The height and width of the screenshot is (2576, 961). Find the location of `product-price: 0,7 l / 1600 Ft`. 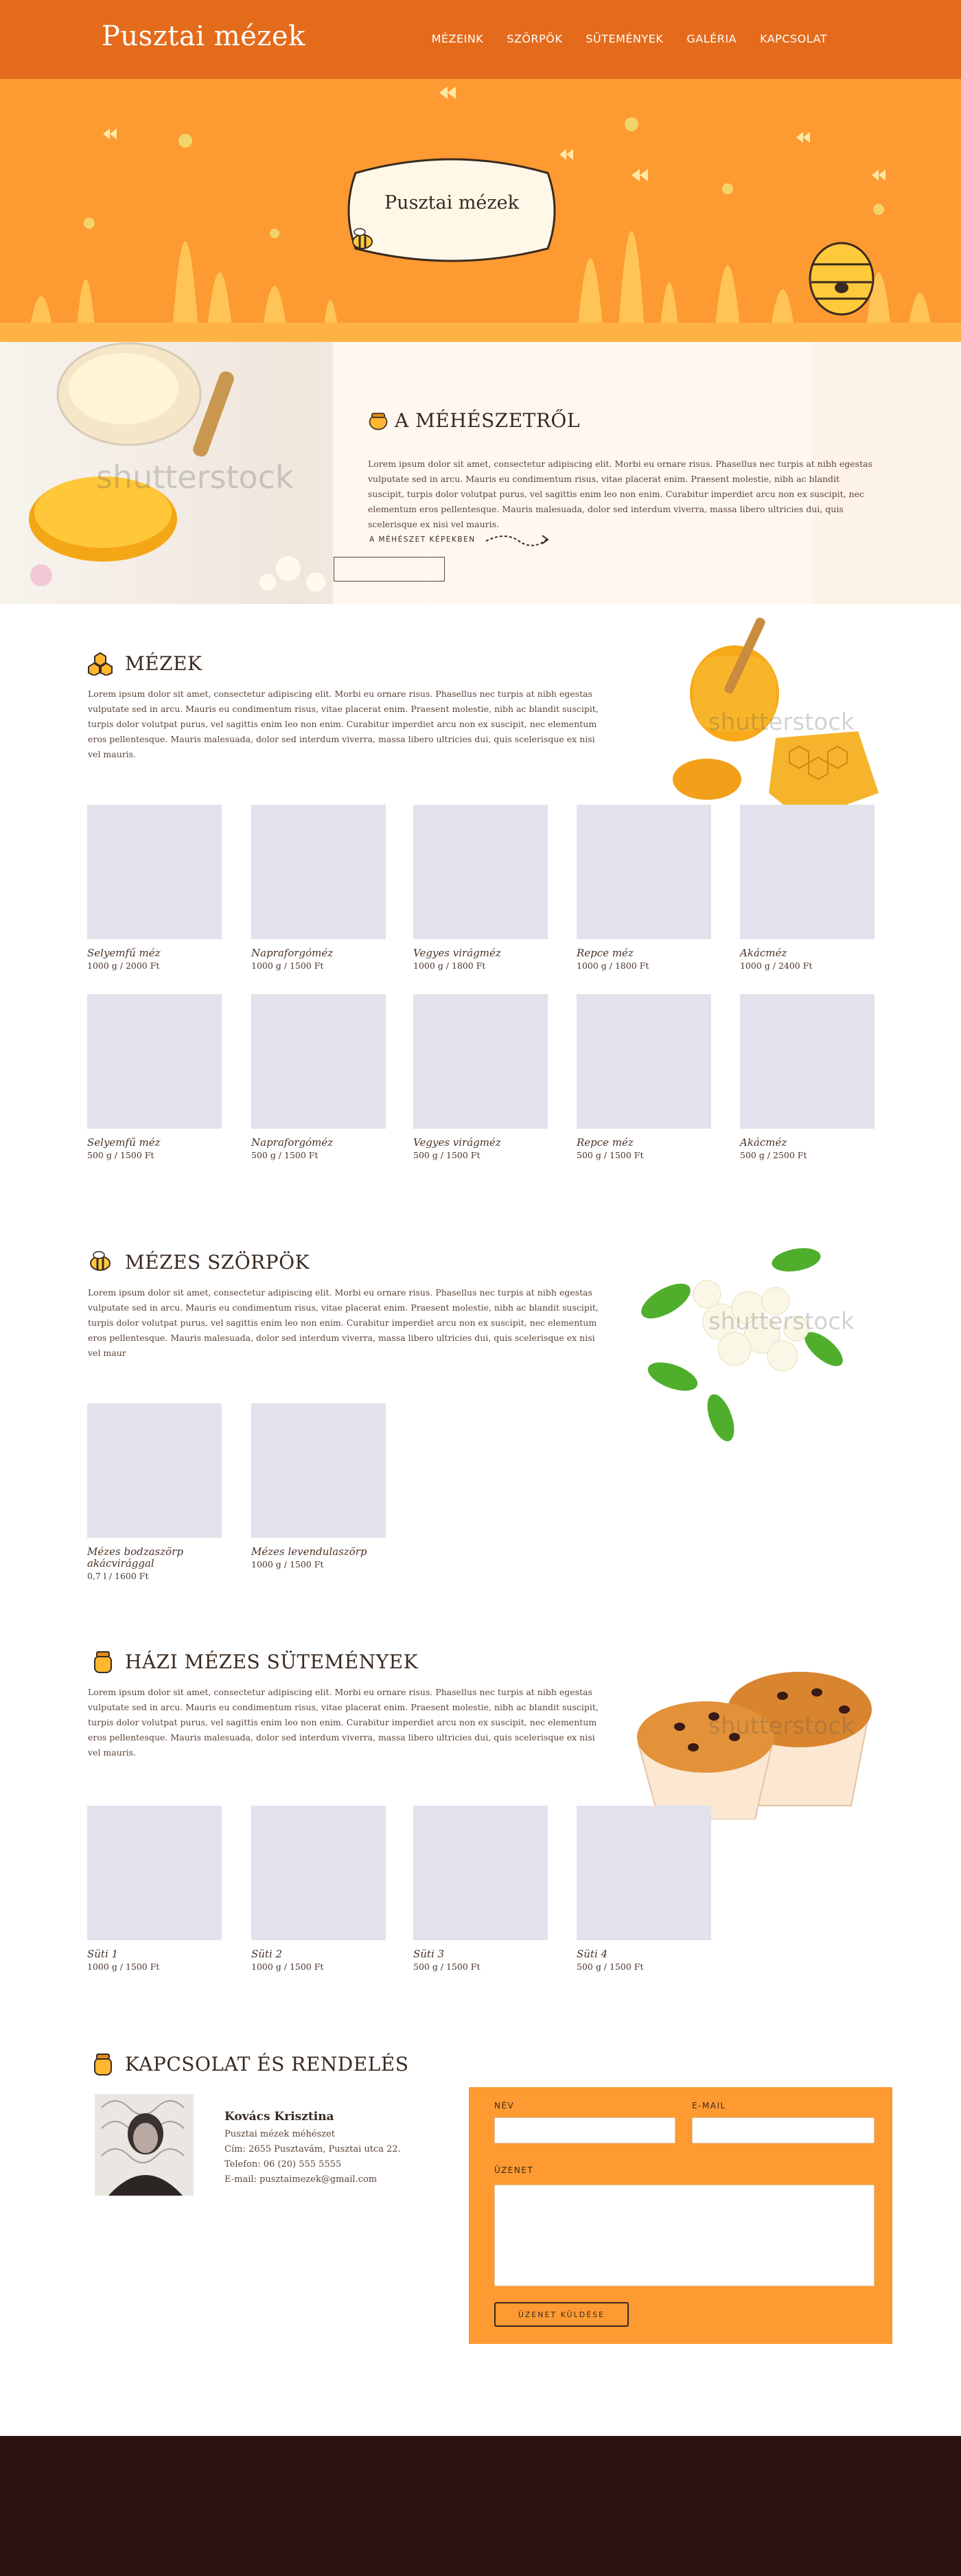

product-price: 0,7 l / 1600 Ft is located at coordinates (118, 1576).